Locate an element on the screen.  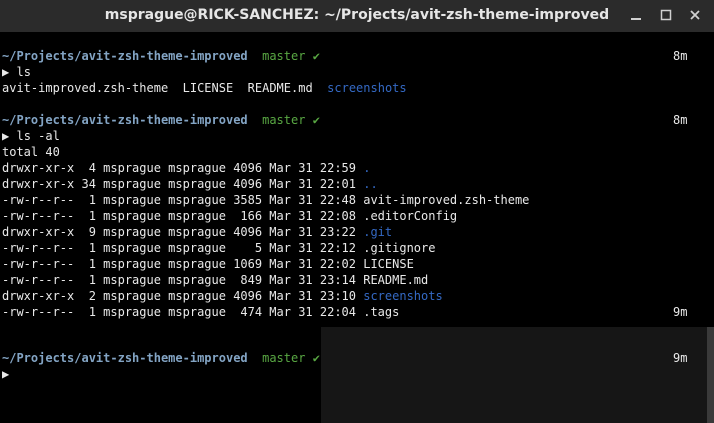
scrollbar is located at coordinates (710, 375).